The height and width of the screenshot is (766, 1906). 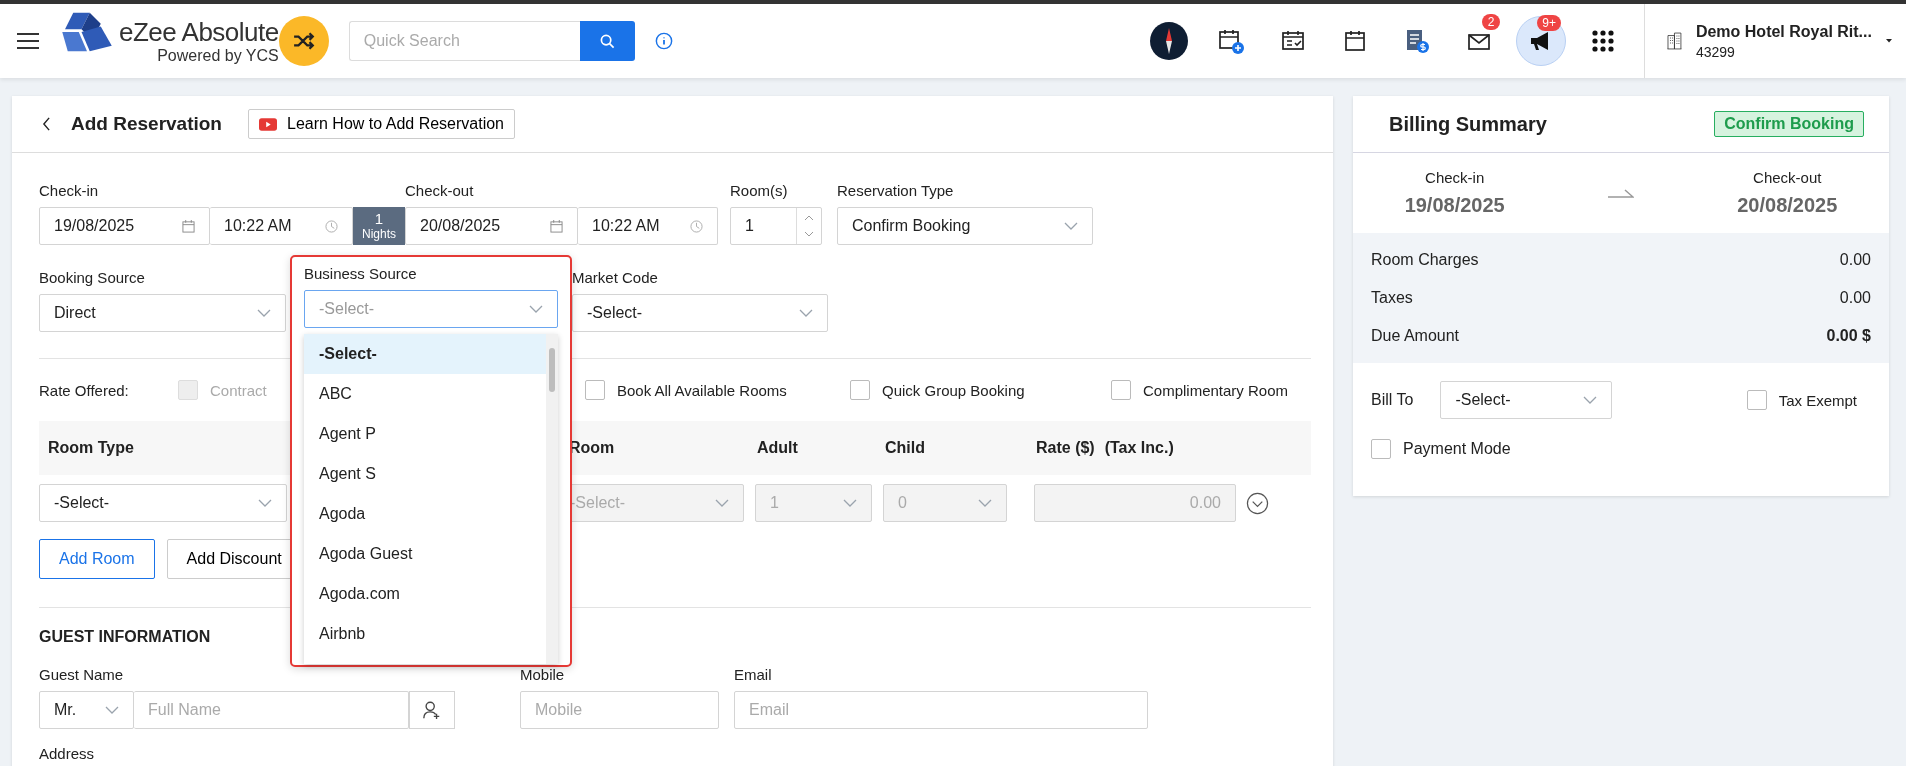 I want to click on checkbox-label: Contract, so click(x=238, y=390).